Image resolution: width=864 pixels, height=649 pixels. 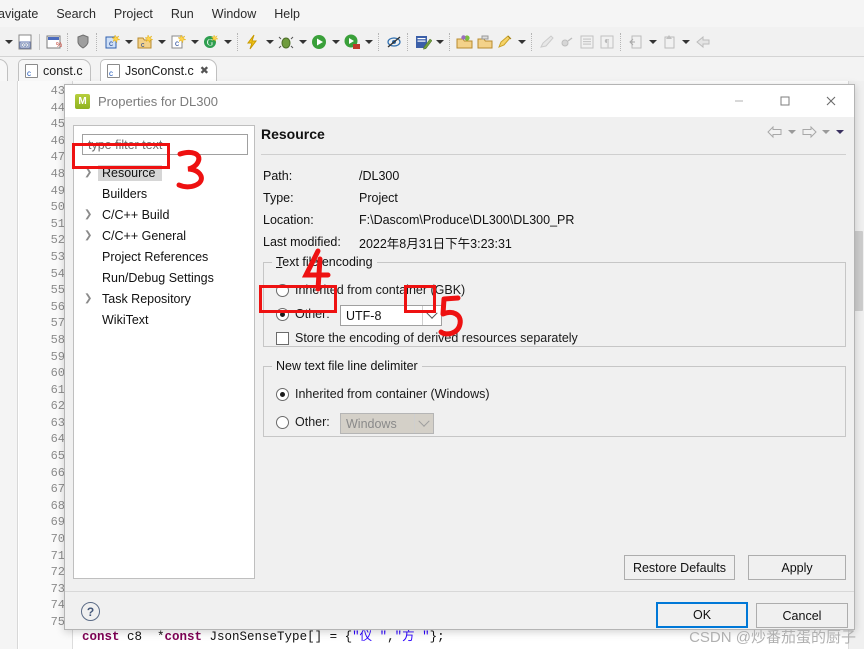 What do you see at coordinates (327, 262) in the screenshot?
I see `legend-rest: ext file encoding` at bounding box center [327, 262].